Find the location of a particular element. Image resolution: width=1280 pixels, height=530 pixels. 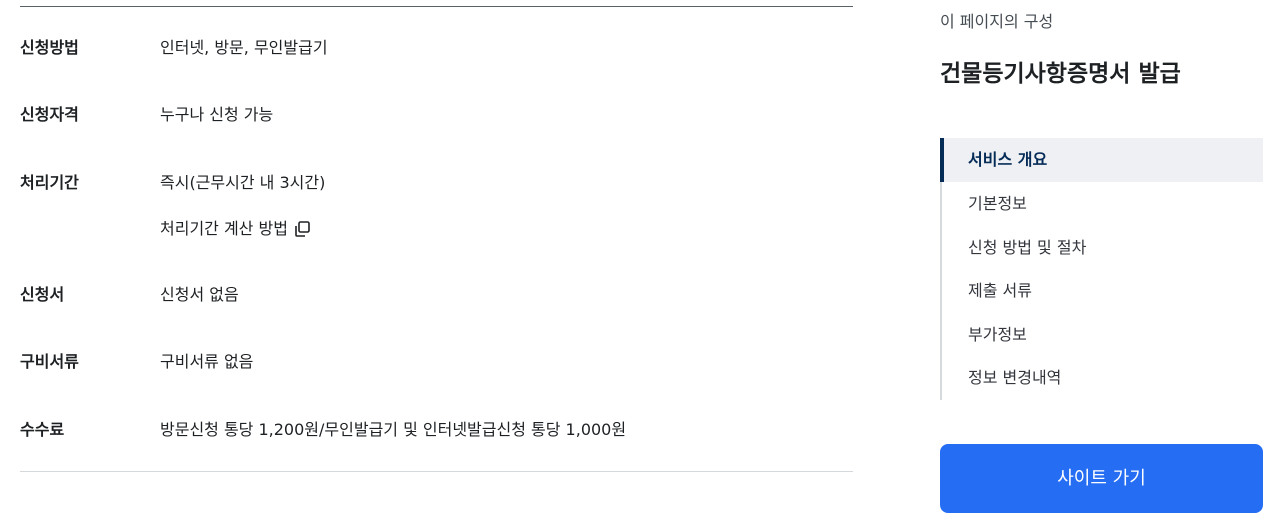

detail-label: 구비서류 is located at coordinates (49, 361).